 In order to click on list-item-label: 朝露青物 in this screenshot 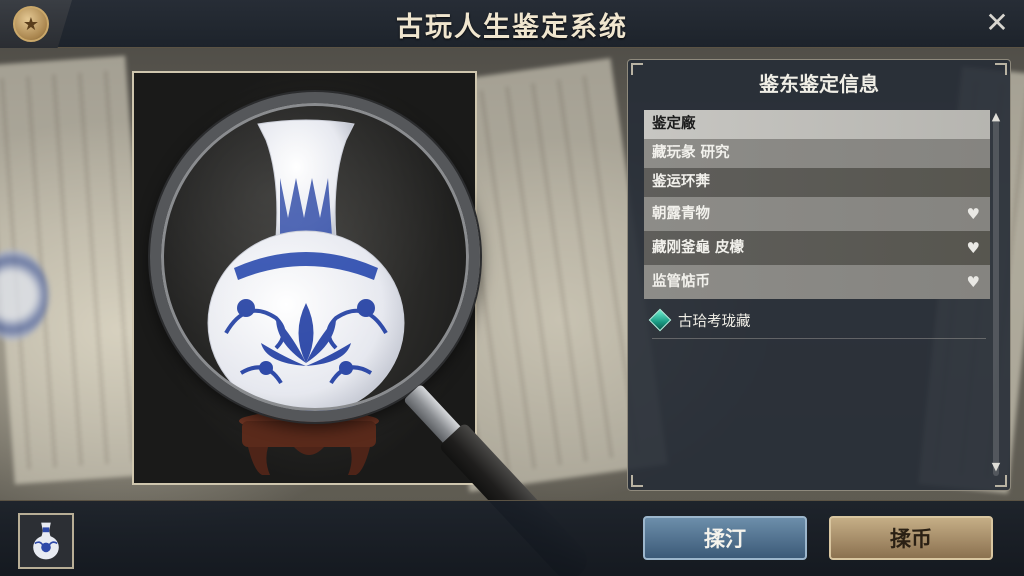, I will do `click(681, 214)`.